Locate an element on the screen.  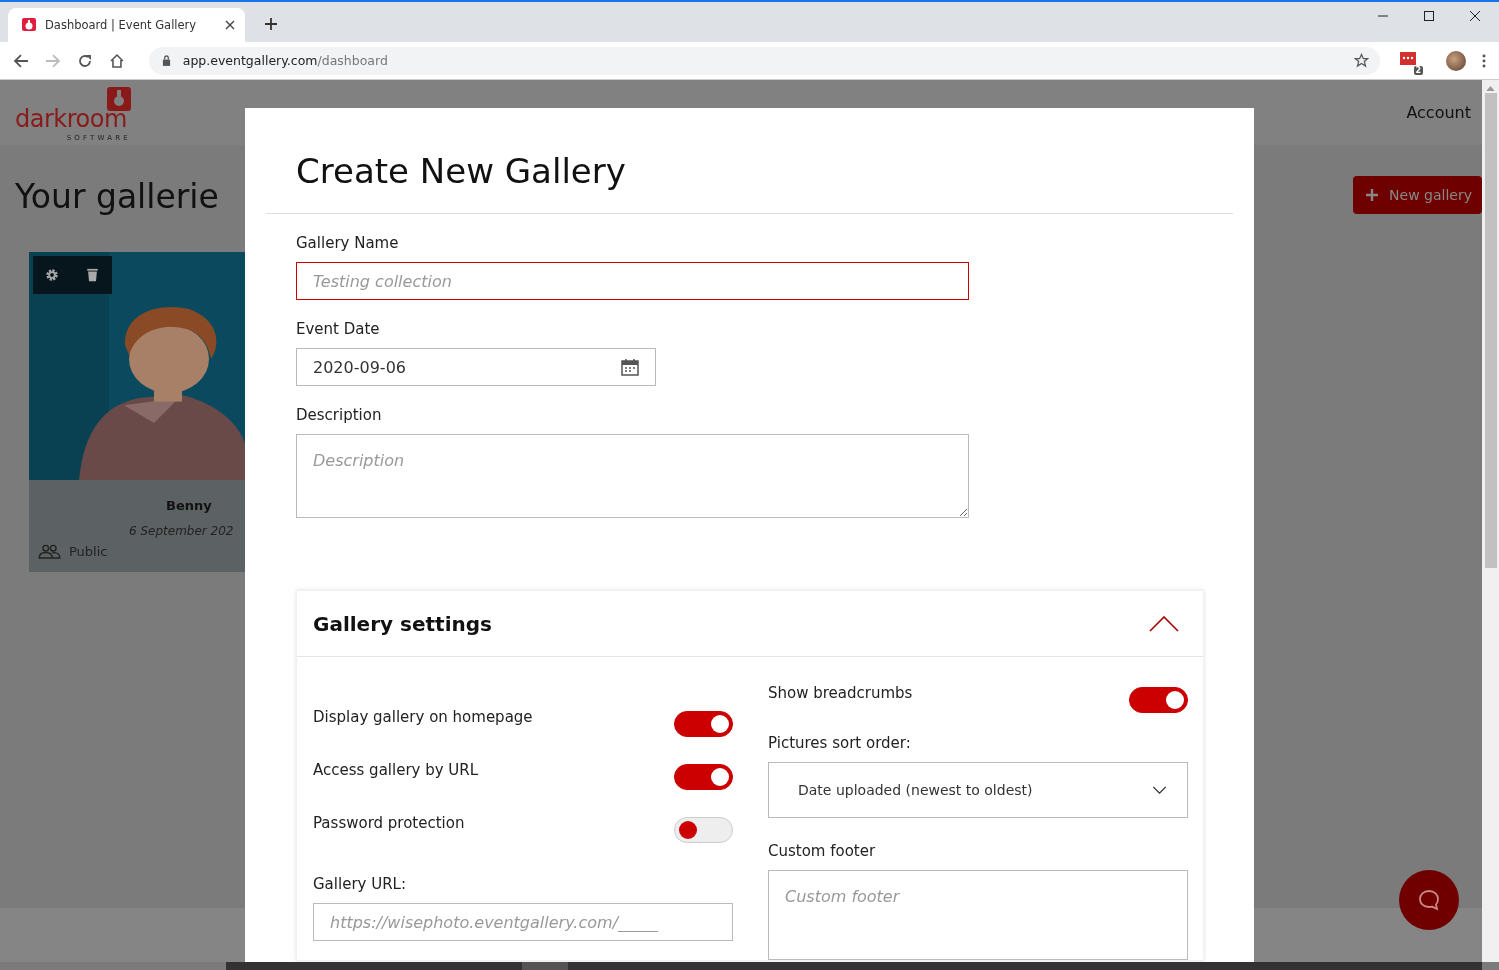
description-field: Description is located at coordinates (632, 476).